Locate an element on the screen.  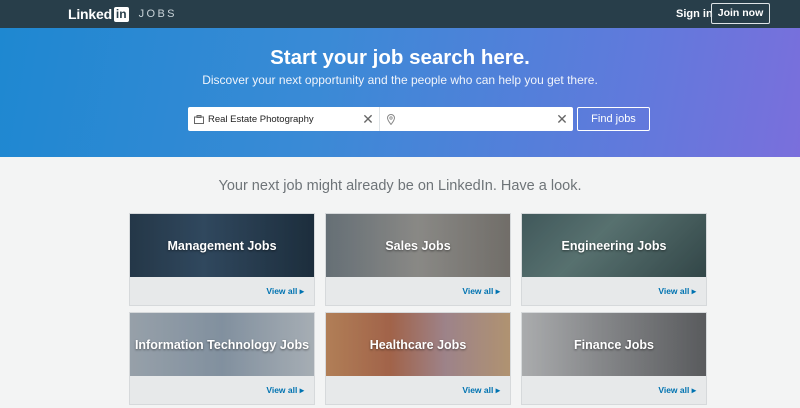
logo-in-badge: in is located at coordinates (121, 14).